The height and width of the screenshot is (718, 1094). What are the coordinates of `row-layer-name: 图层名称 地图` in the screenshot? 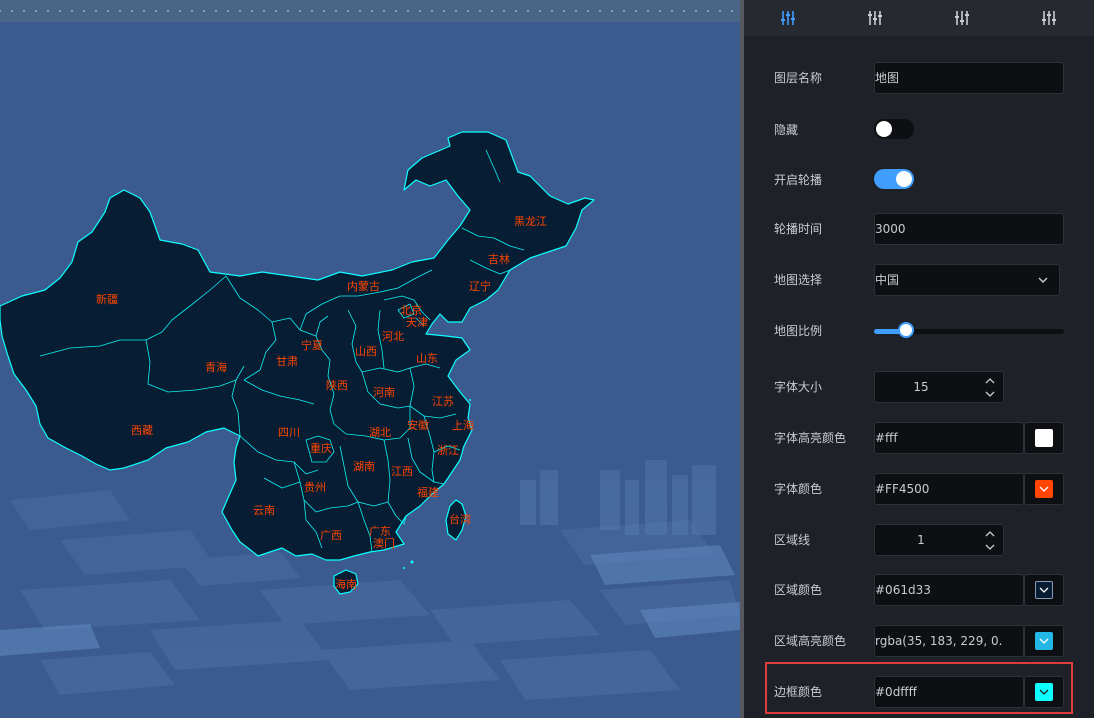 It's located at (919, 78).